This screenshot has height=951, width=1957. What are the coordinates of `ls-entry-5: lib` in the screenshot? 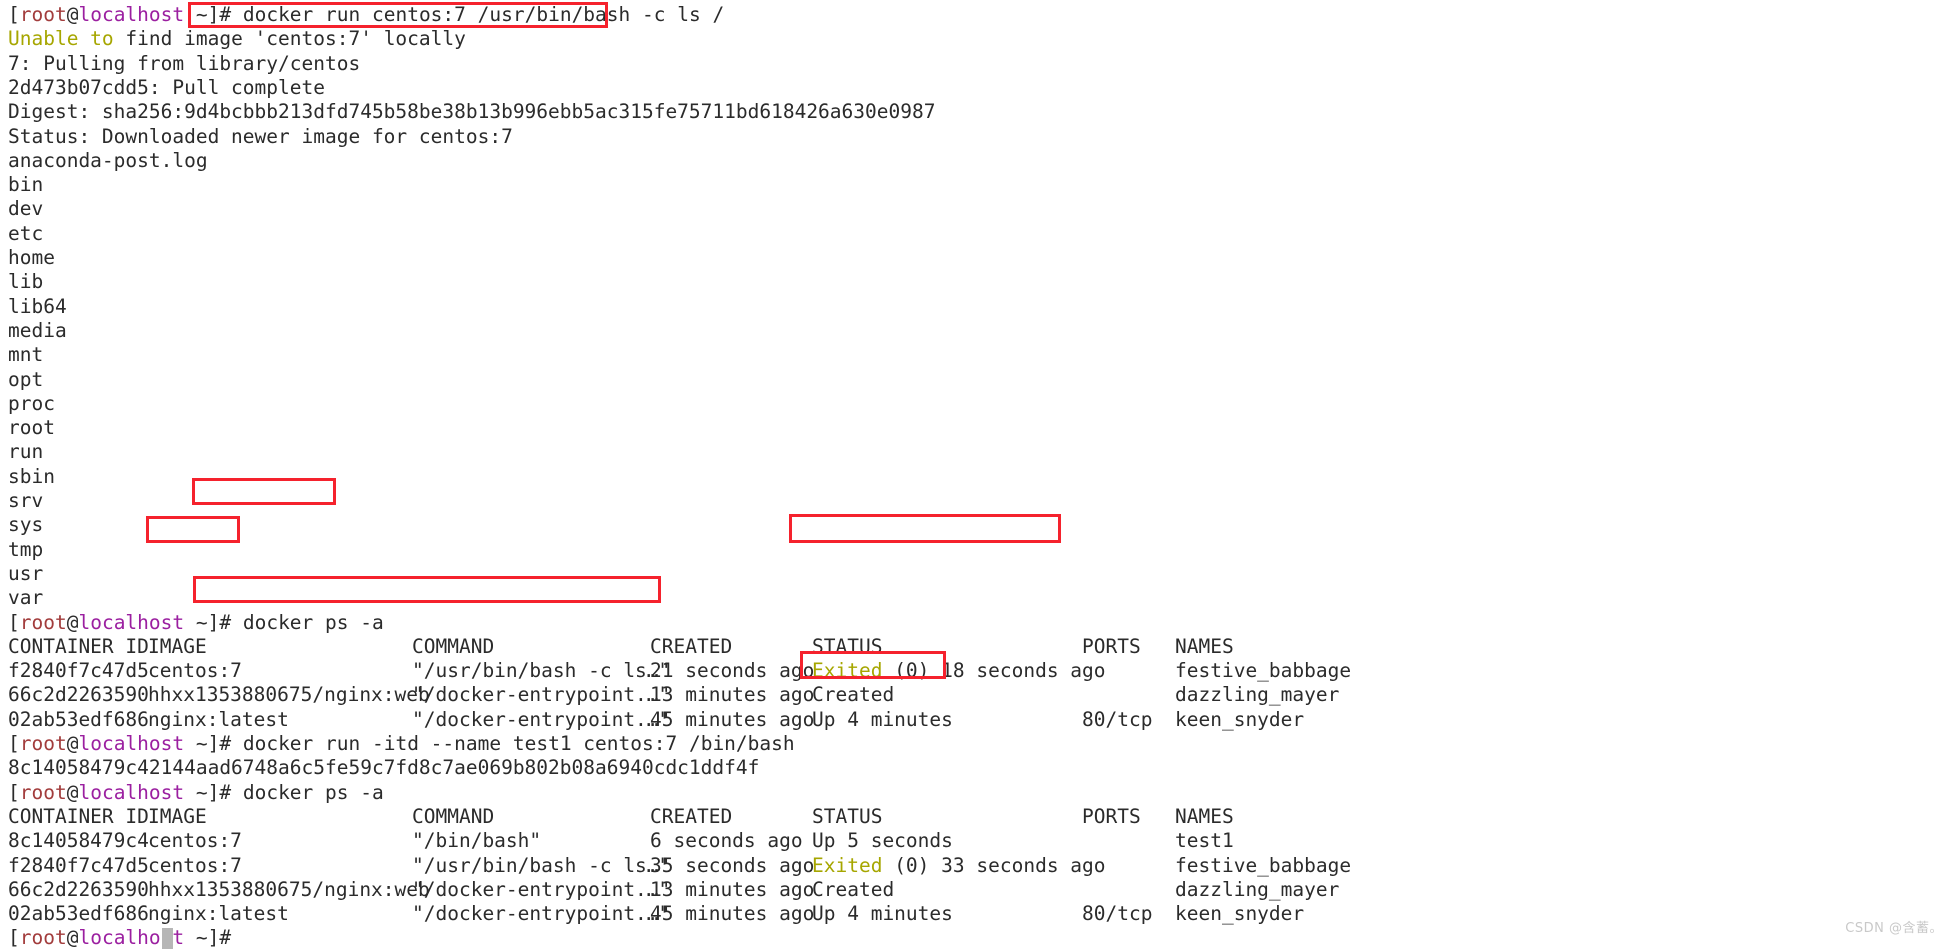 It's located at (25, 282).